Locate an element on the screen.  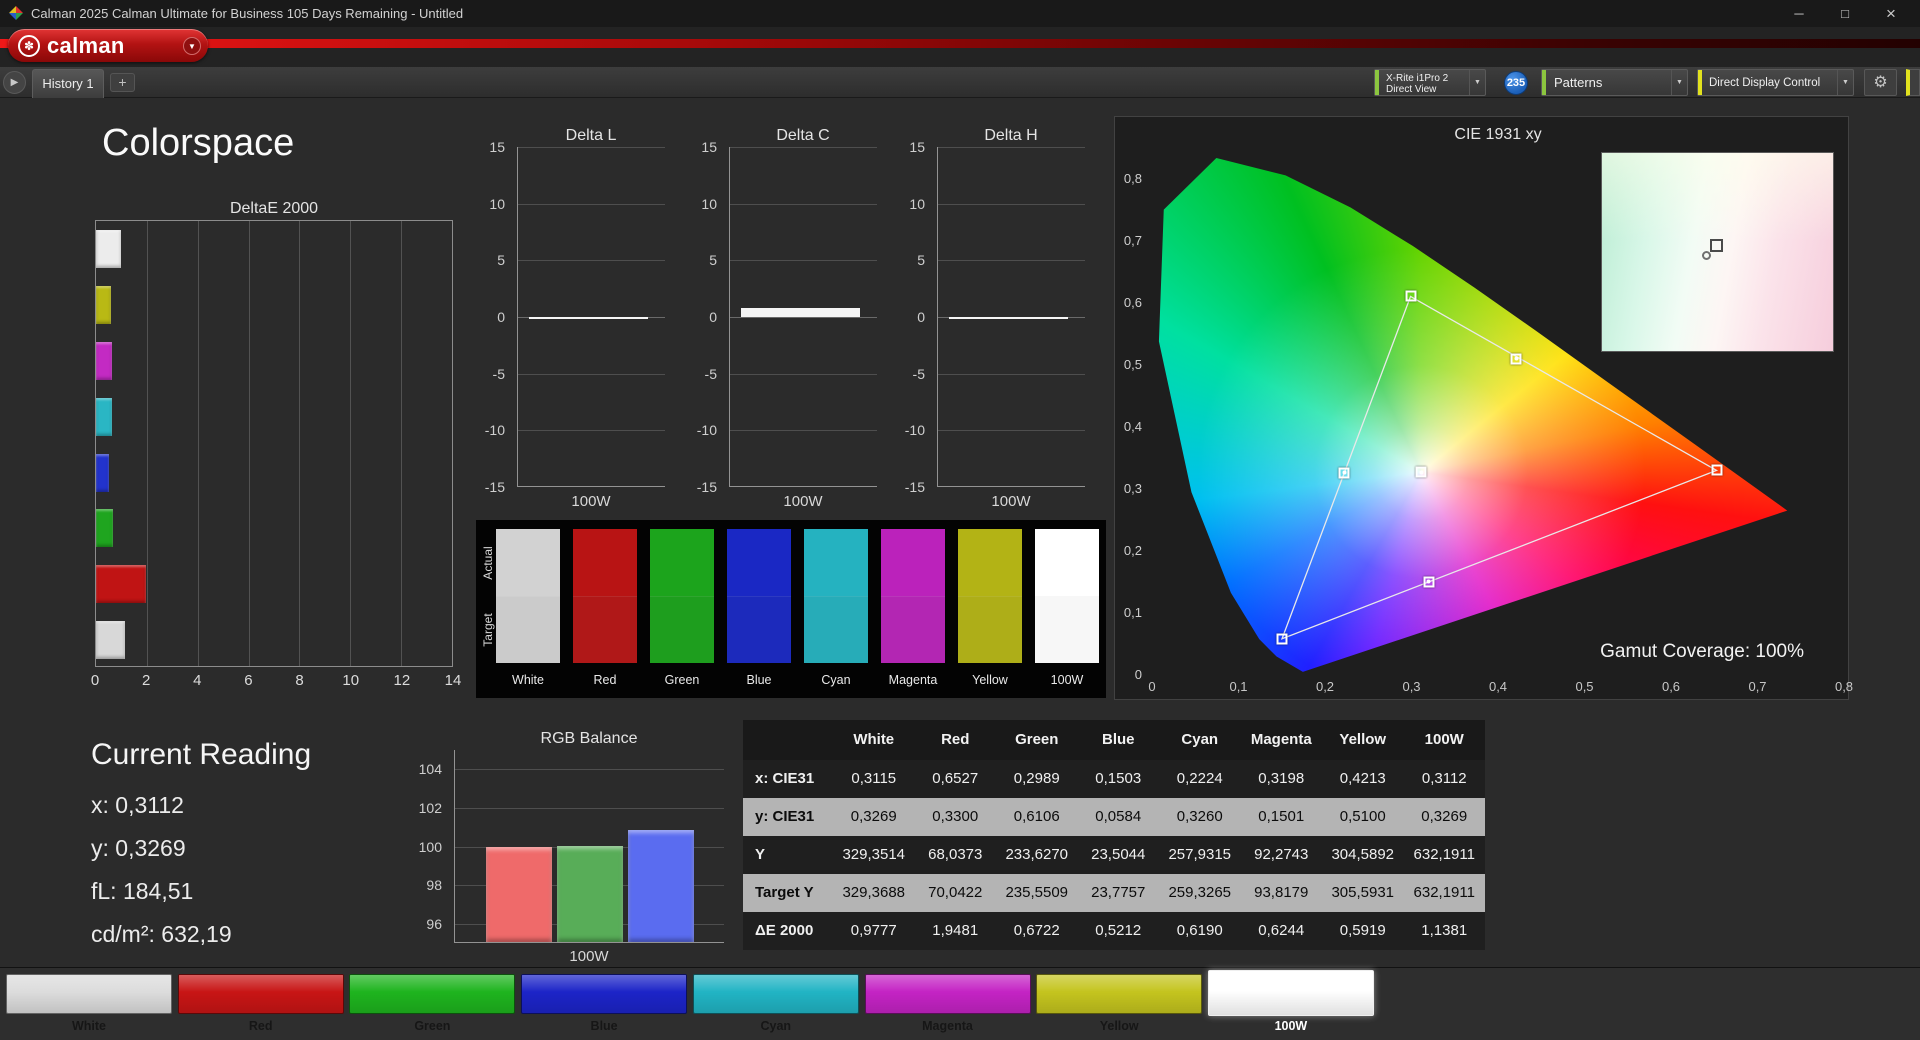
y-tick-label: 15 is located at coordinates (497, 147).